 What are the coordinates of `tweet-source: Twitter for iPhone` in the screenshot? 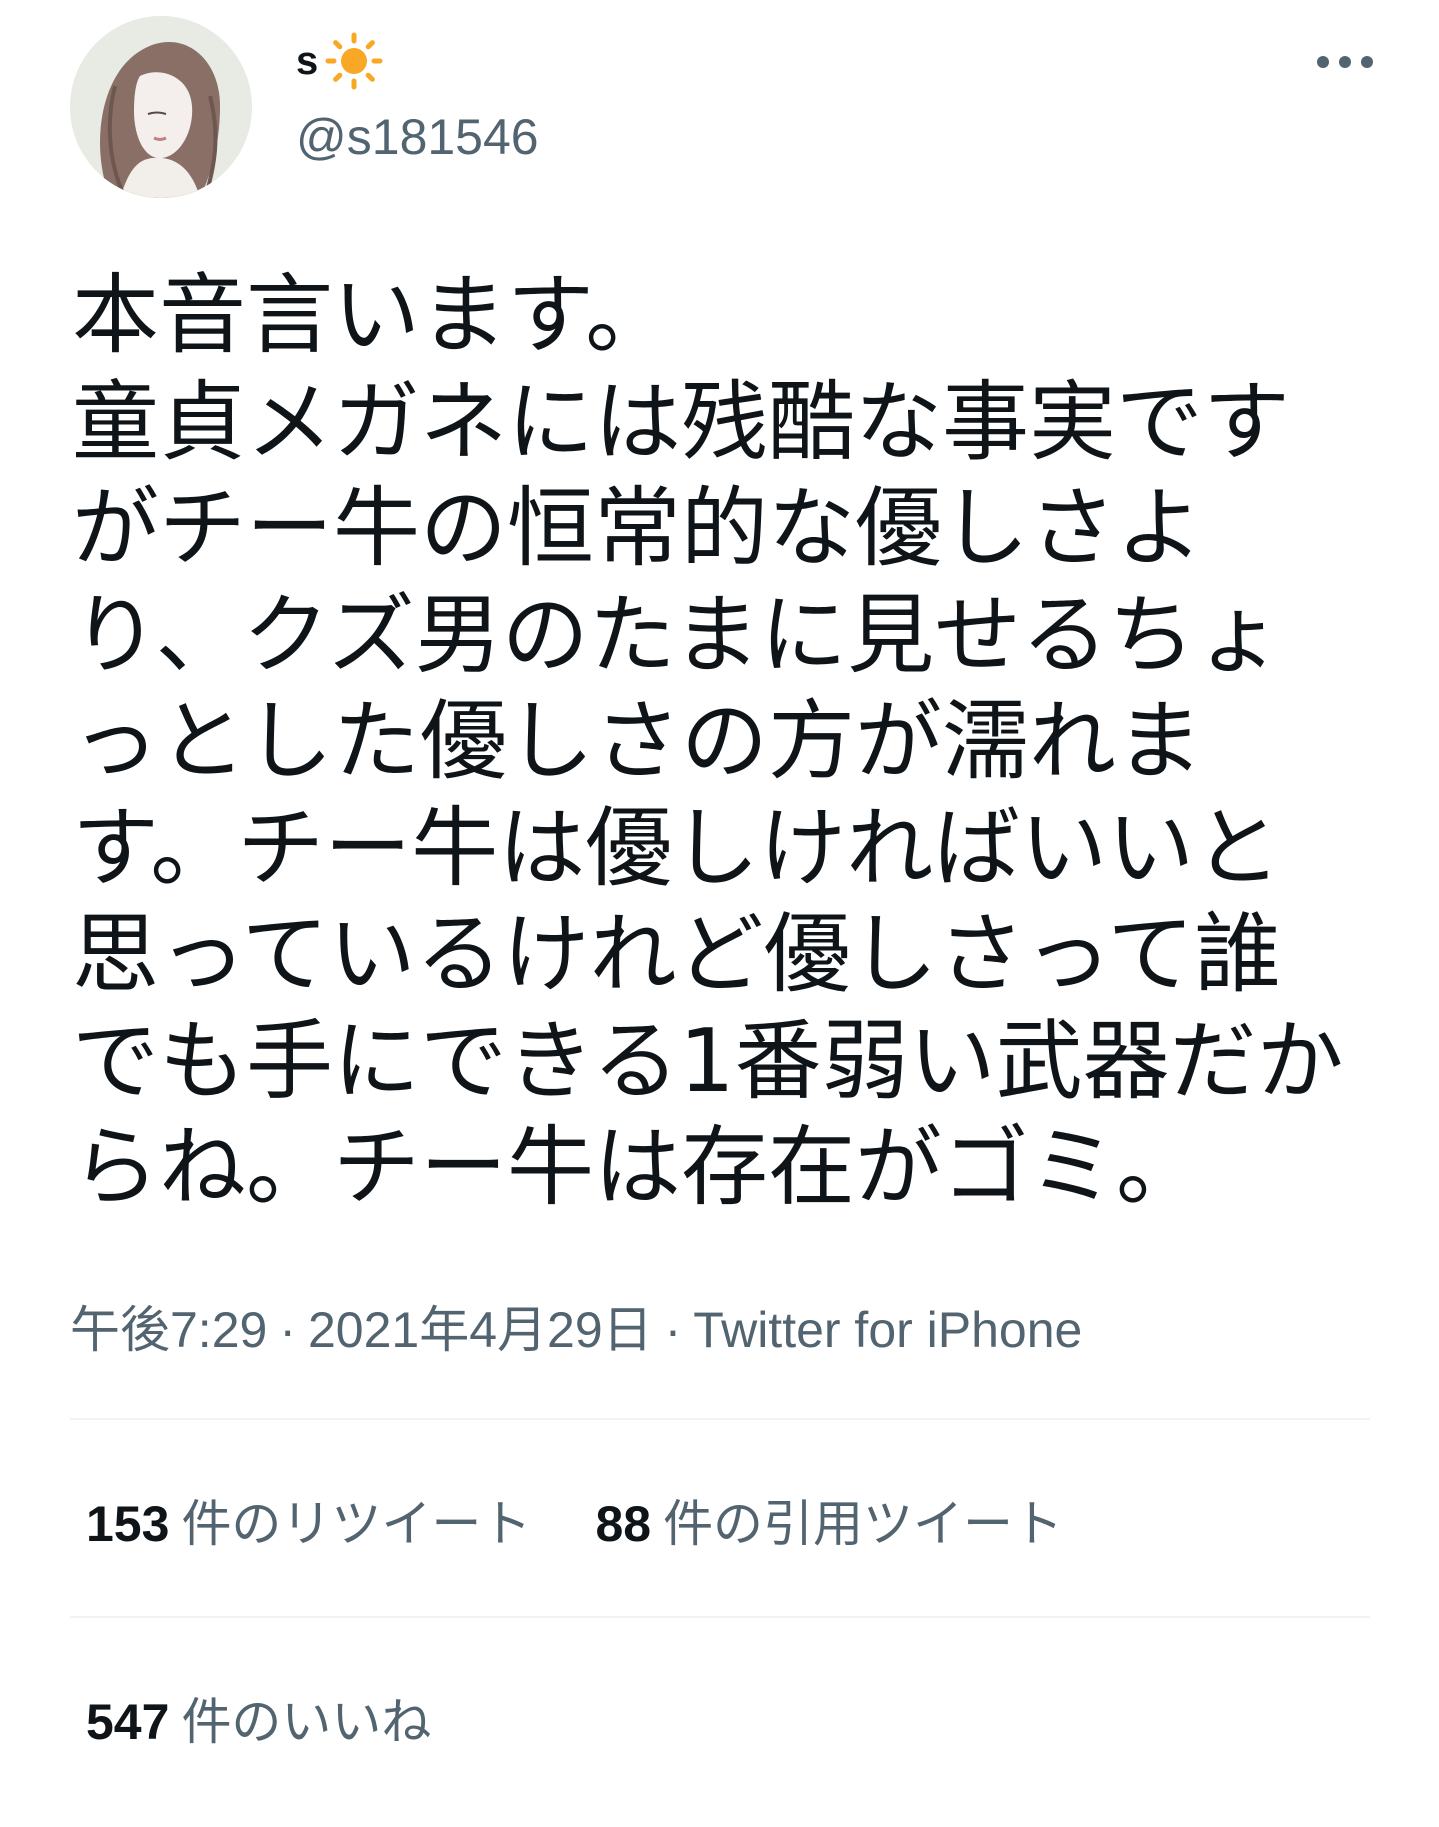 It's located at (887, 1330).